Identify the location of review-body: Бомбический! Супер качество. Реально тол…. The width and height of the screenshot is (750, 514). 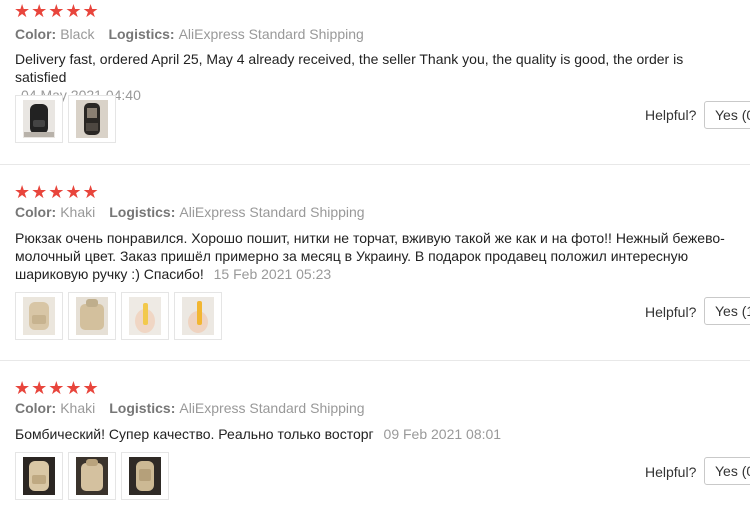
(194, 434).